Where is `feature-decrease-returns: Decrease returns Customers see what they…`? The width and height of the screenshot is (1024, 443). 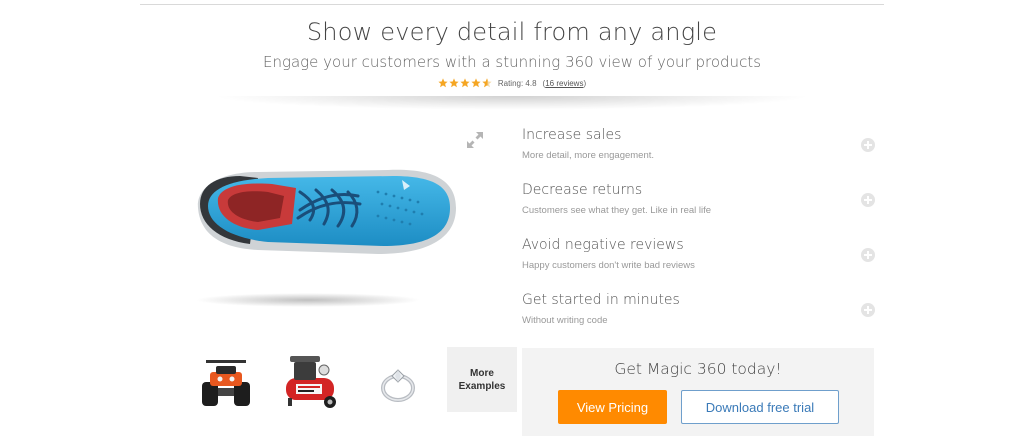
feature-decrease-returns: Decrease returns Customers see what they… is located at coordinates (700, 206).